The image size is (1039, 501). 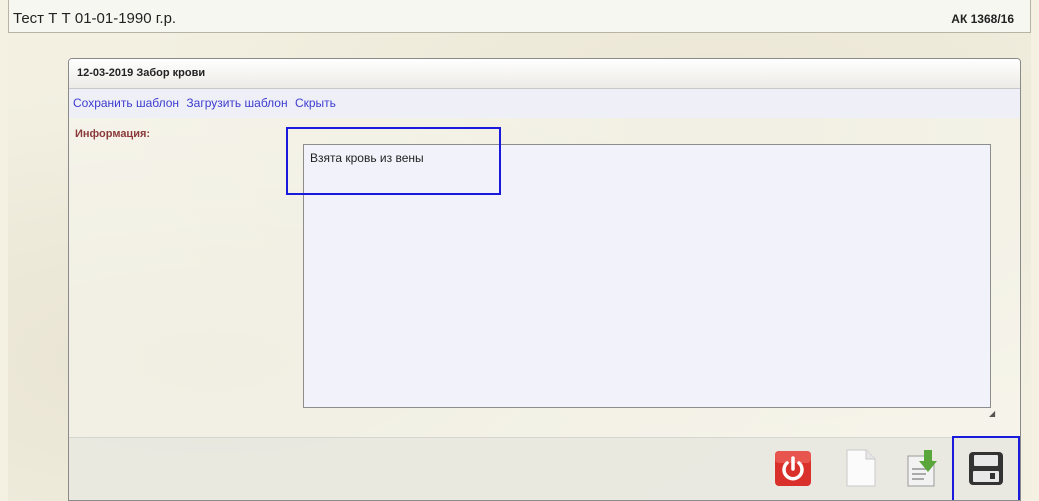 I want to click on document-download-icon, so click(x=922, y=468).